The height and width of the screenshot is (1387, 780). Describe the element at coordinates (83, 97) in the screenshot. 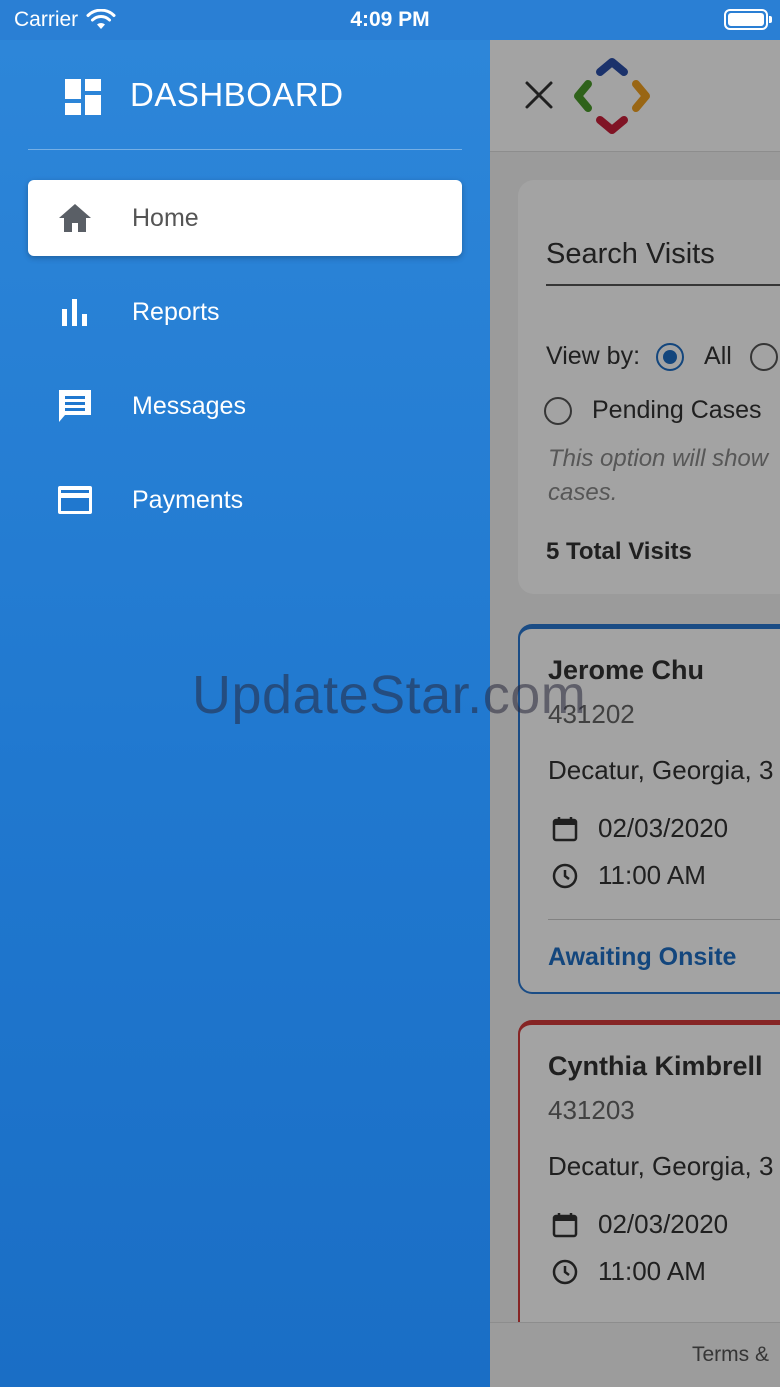

I see `dashboard-icon` at that location.